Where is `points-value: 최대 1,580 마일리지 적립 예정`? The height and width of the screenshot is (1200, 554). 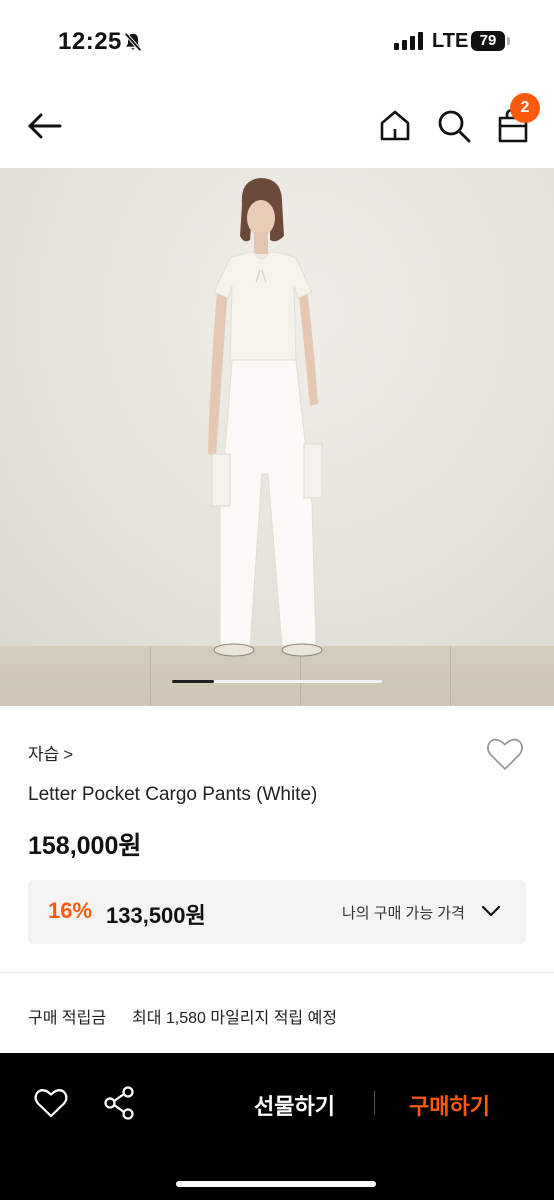
points-value: 최대 1,580 마일리지 적립 예정 is located at coordinates (235, 1018).